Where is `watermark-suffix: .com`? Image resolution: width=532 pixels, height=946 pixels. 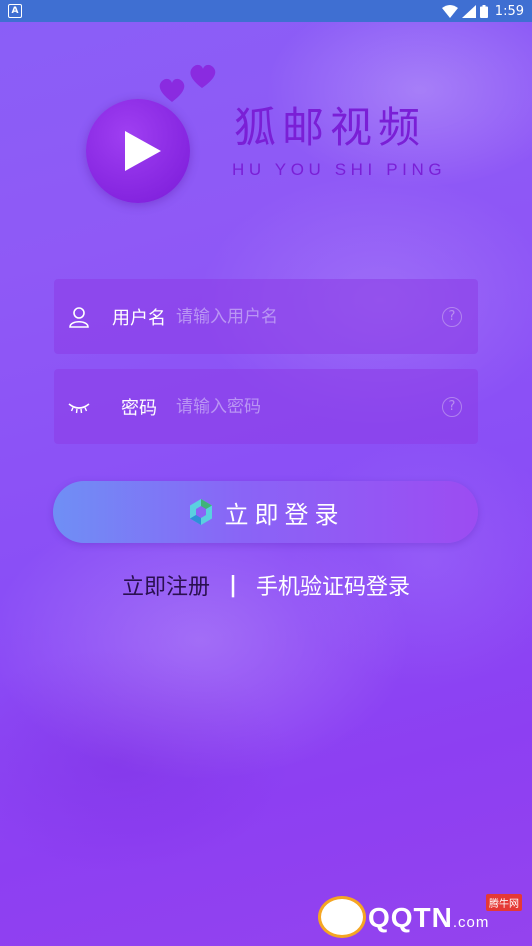 watermark-suffix: .com is located at coordinates (471, 922).